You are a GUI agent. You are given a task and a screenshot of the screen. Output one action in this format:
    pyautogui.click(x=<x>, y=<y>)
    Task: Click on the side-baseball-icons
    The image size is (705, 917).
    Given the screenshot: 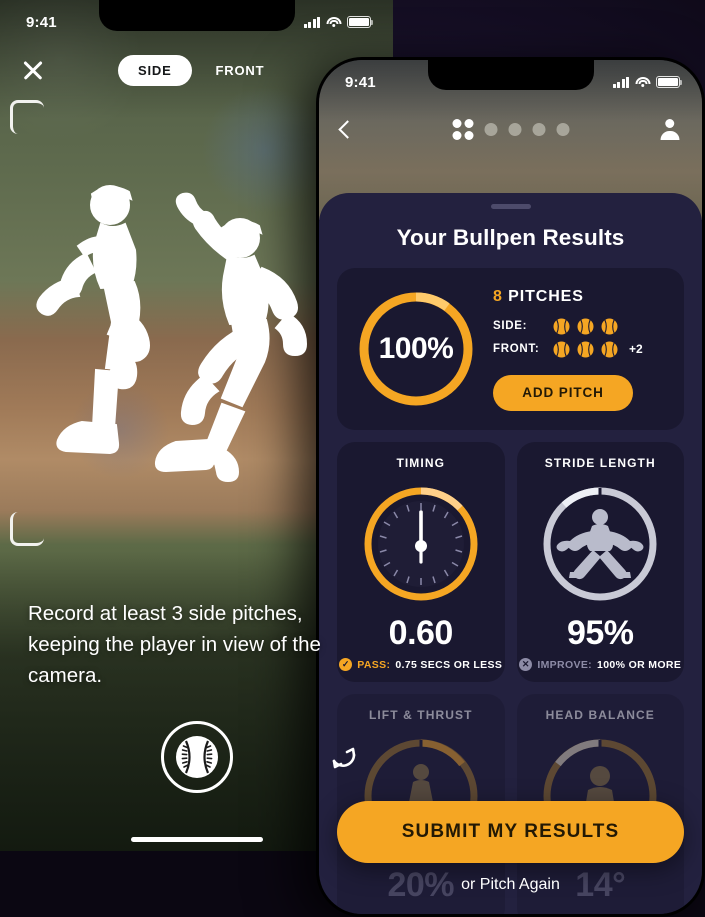 What is the action you would take?
    pyautogui.click(x=585, y=326)
    